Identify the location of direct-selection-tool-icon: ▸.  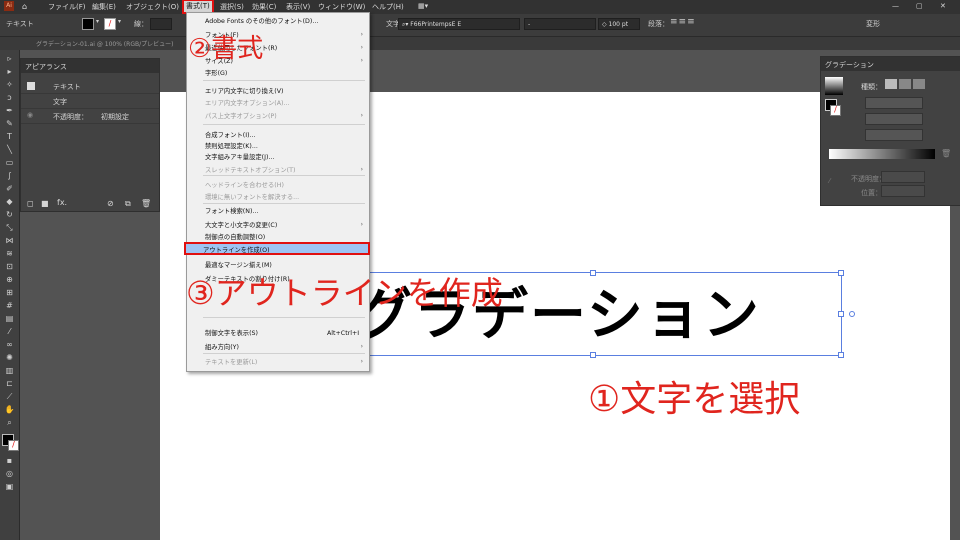
(9, 72).